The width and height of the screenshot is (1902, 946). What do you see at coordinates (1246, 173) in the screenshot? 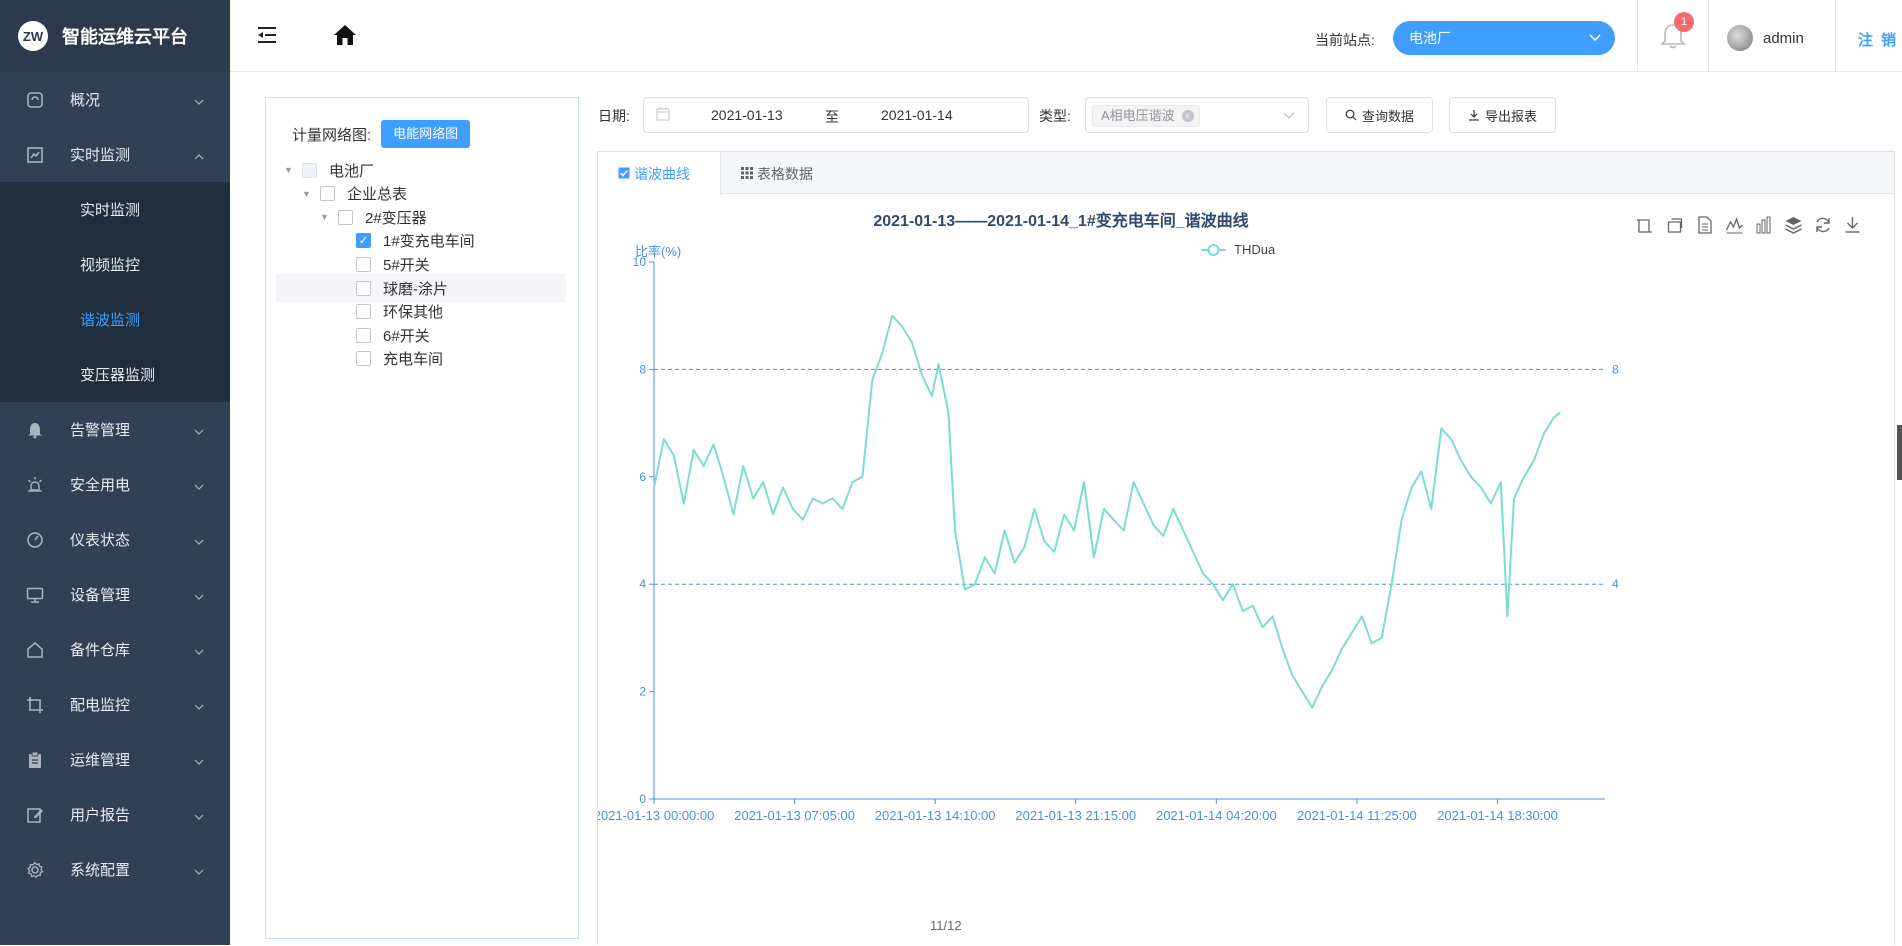
I see `tab-bar: 谐波曲线 表格数据` at bounding box center [1246, 173].